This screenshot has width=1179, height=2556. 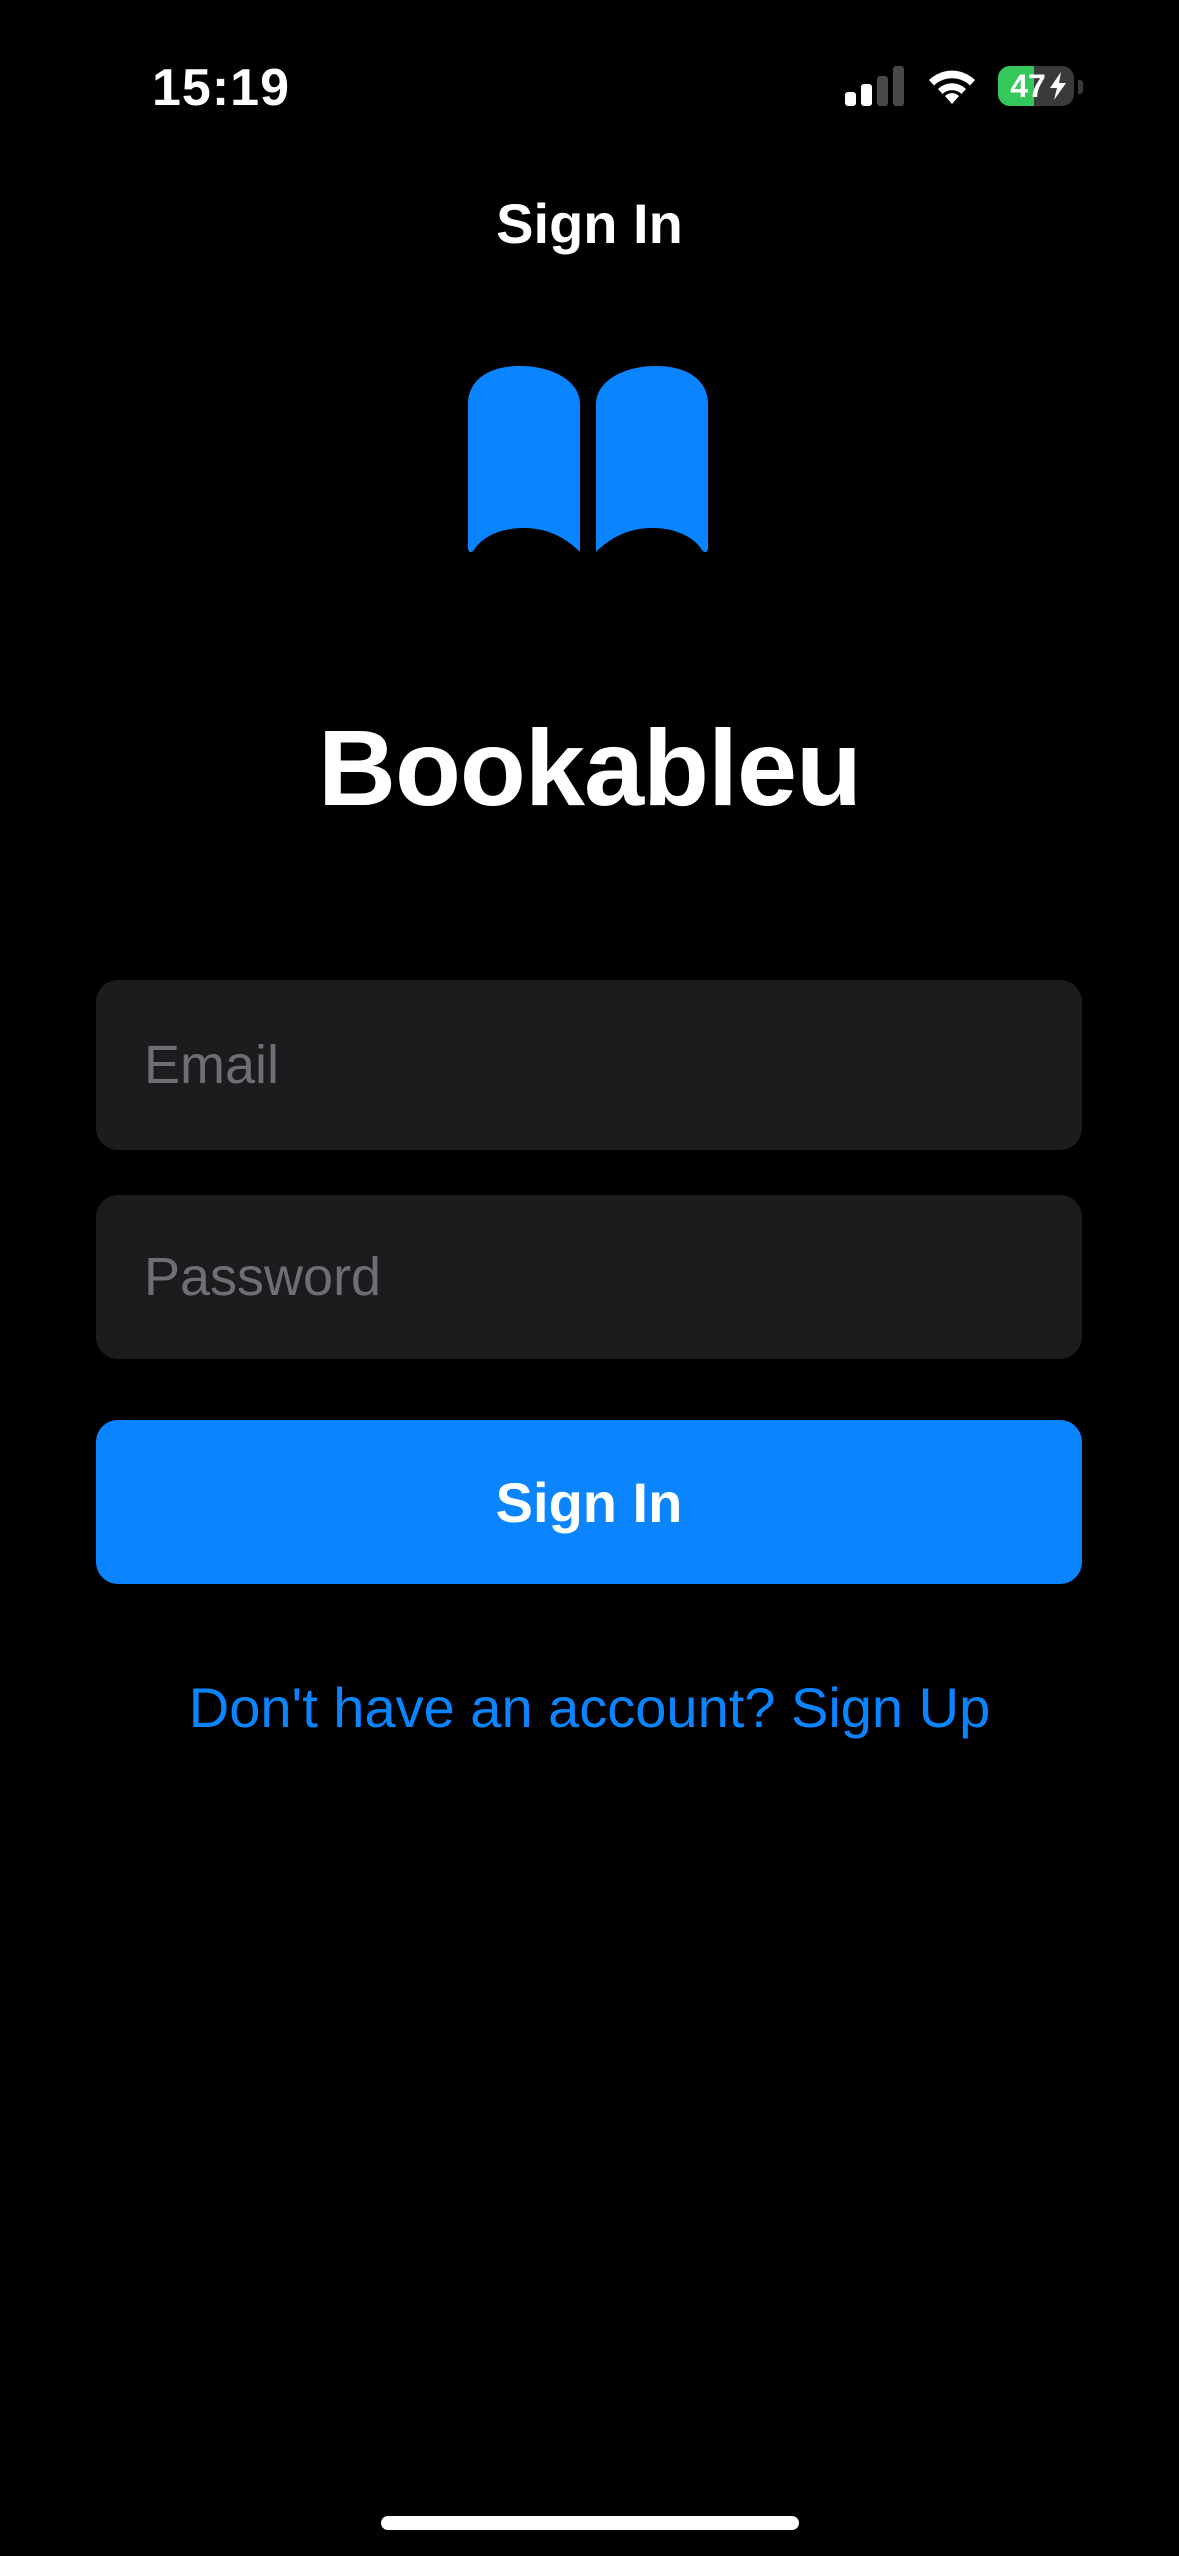 I want to click on sign-in-button: Sign In, so click(x=589, y=1502).